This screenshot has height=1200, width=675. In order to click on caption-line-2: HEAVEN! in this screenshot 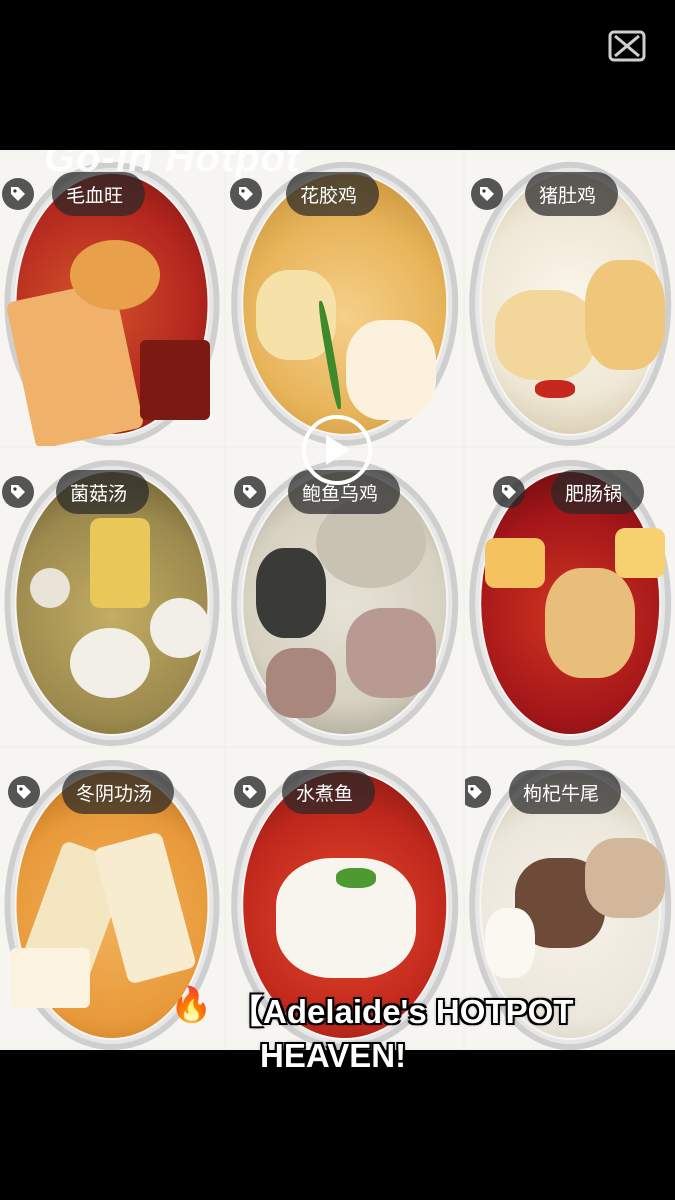, I will do `click(333, 1055)`.